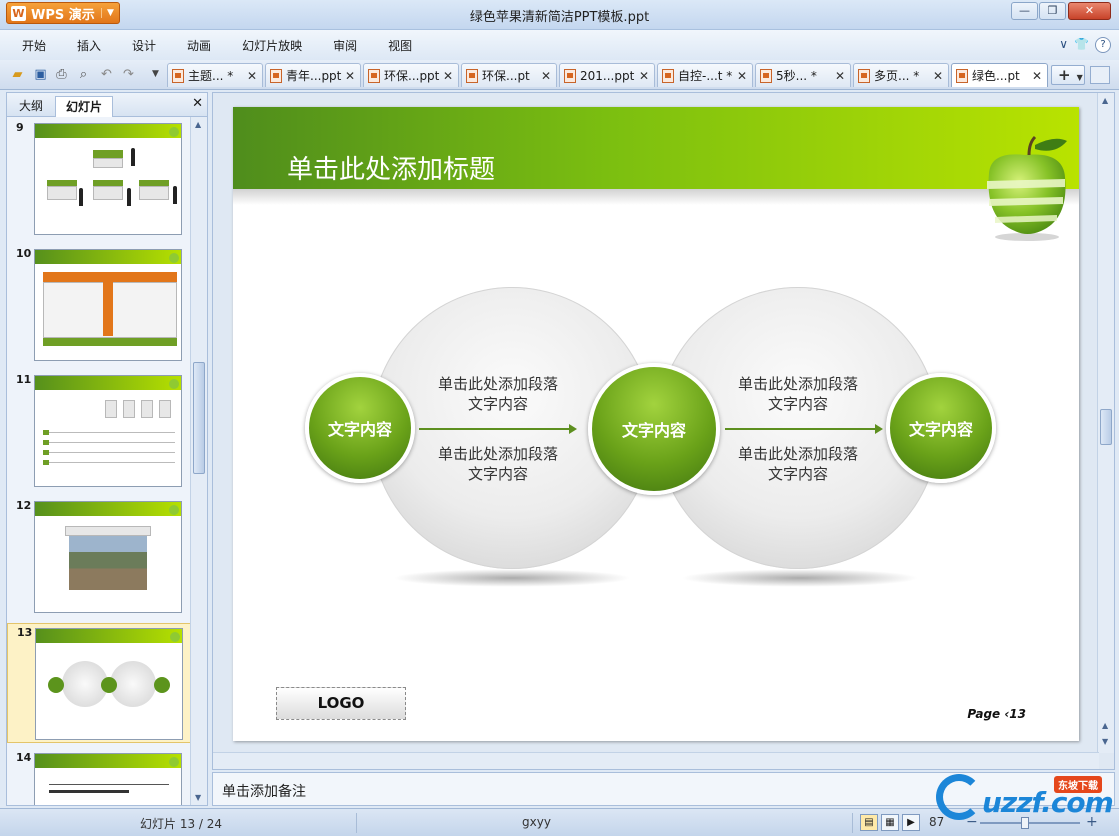  What do you see at coordinates (498, 394) in the screenshot?
I see `paragraph-text-1a: 单击此处添加段落文字内容` at bounding box center [498, 394].